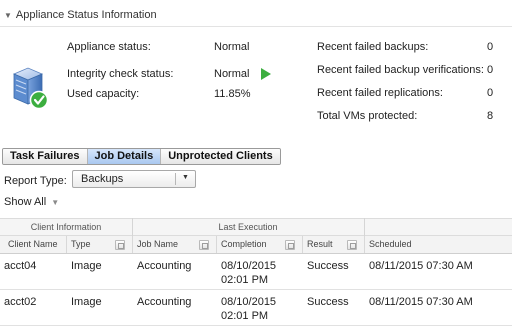 The image size is (512, 327). What do you see at coordinates (25, 202) in the screenshot?
I see `show-all-label: Show All` at bounding box center [25, 202].